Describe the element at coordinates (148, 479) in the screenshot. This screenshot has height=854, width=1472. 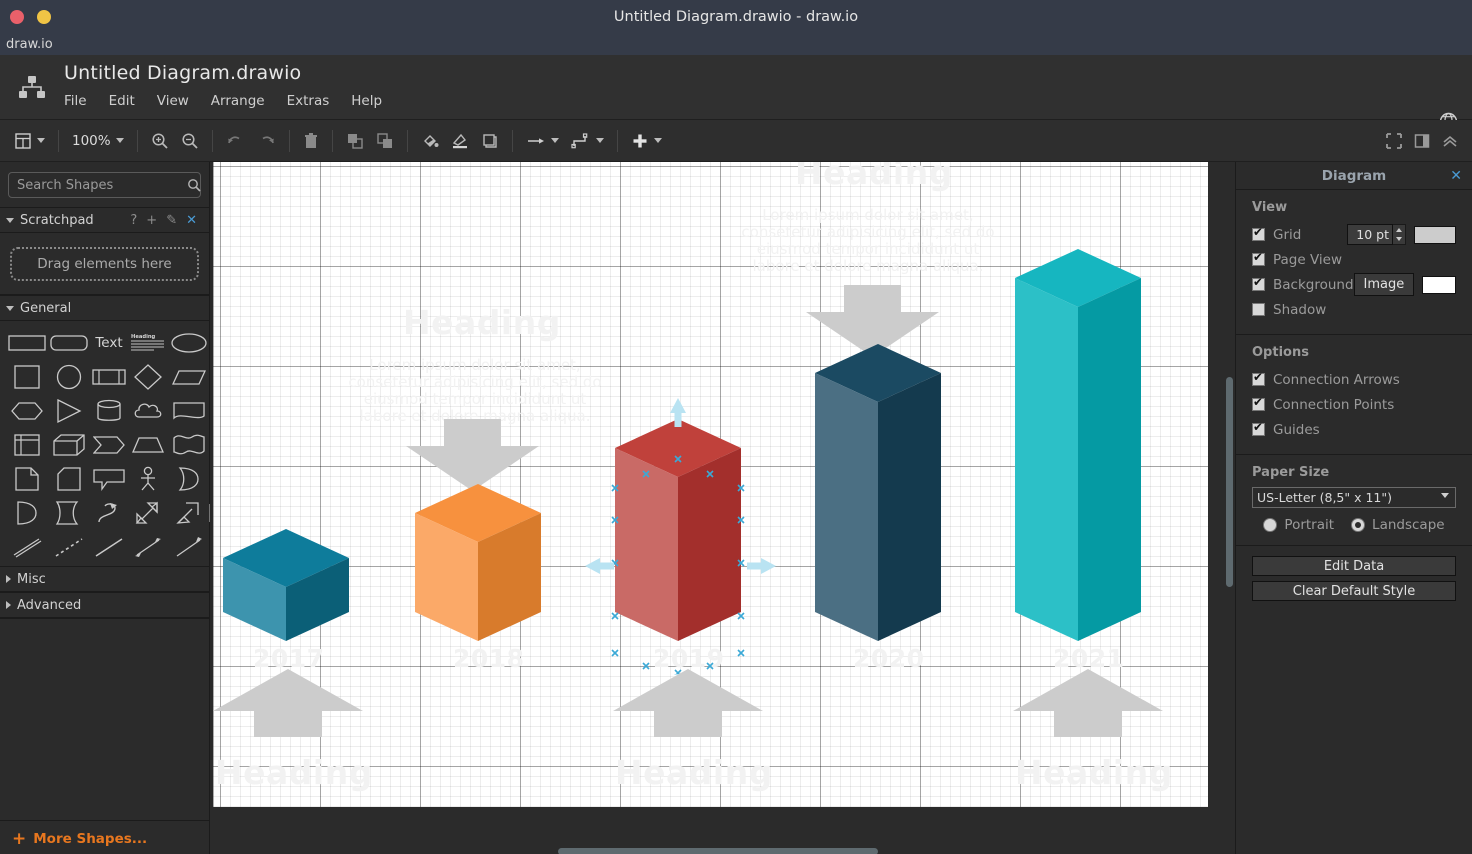
I see `actor-shape` at that location.